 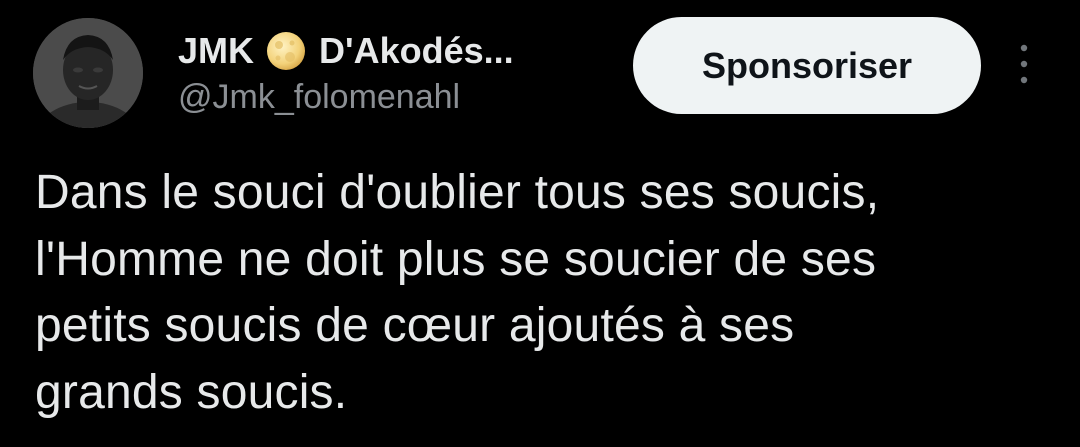 I want to click on post-text-line: grands soucis., so click(x=191, y=392).